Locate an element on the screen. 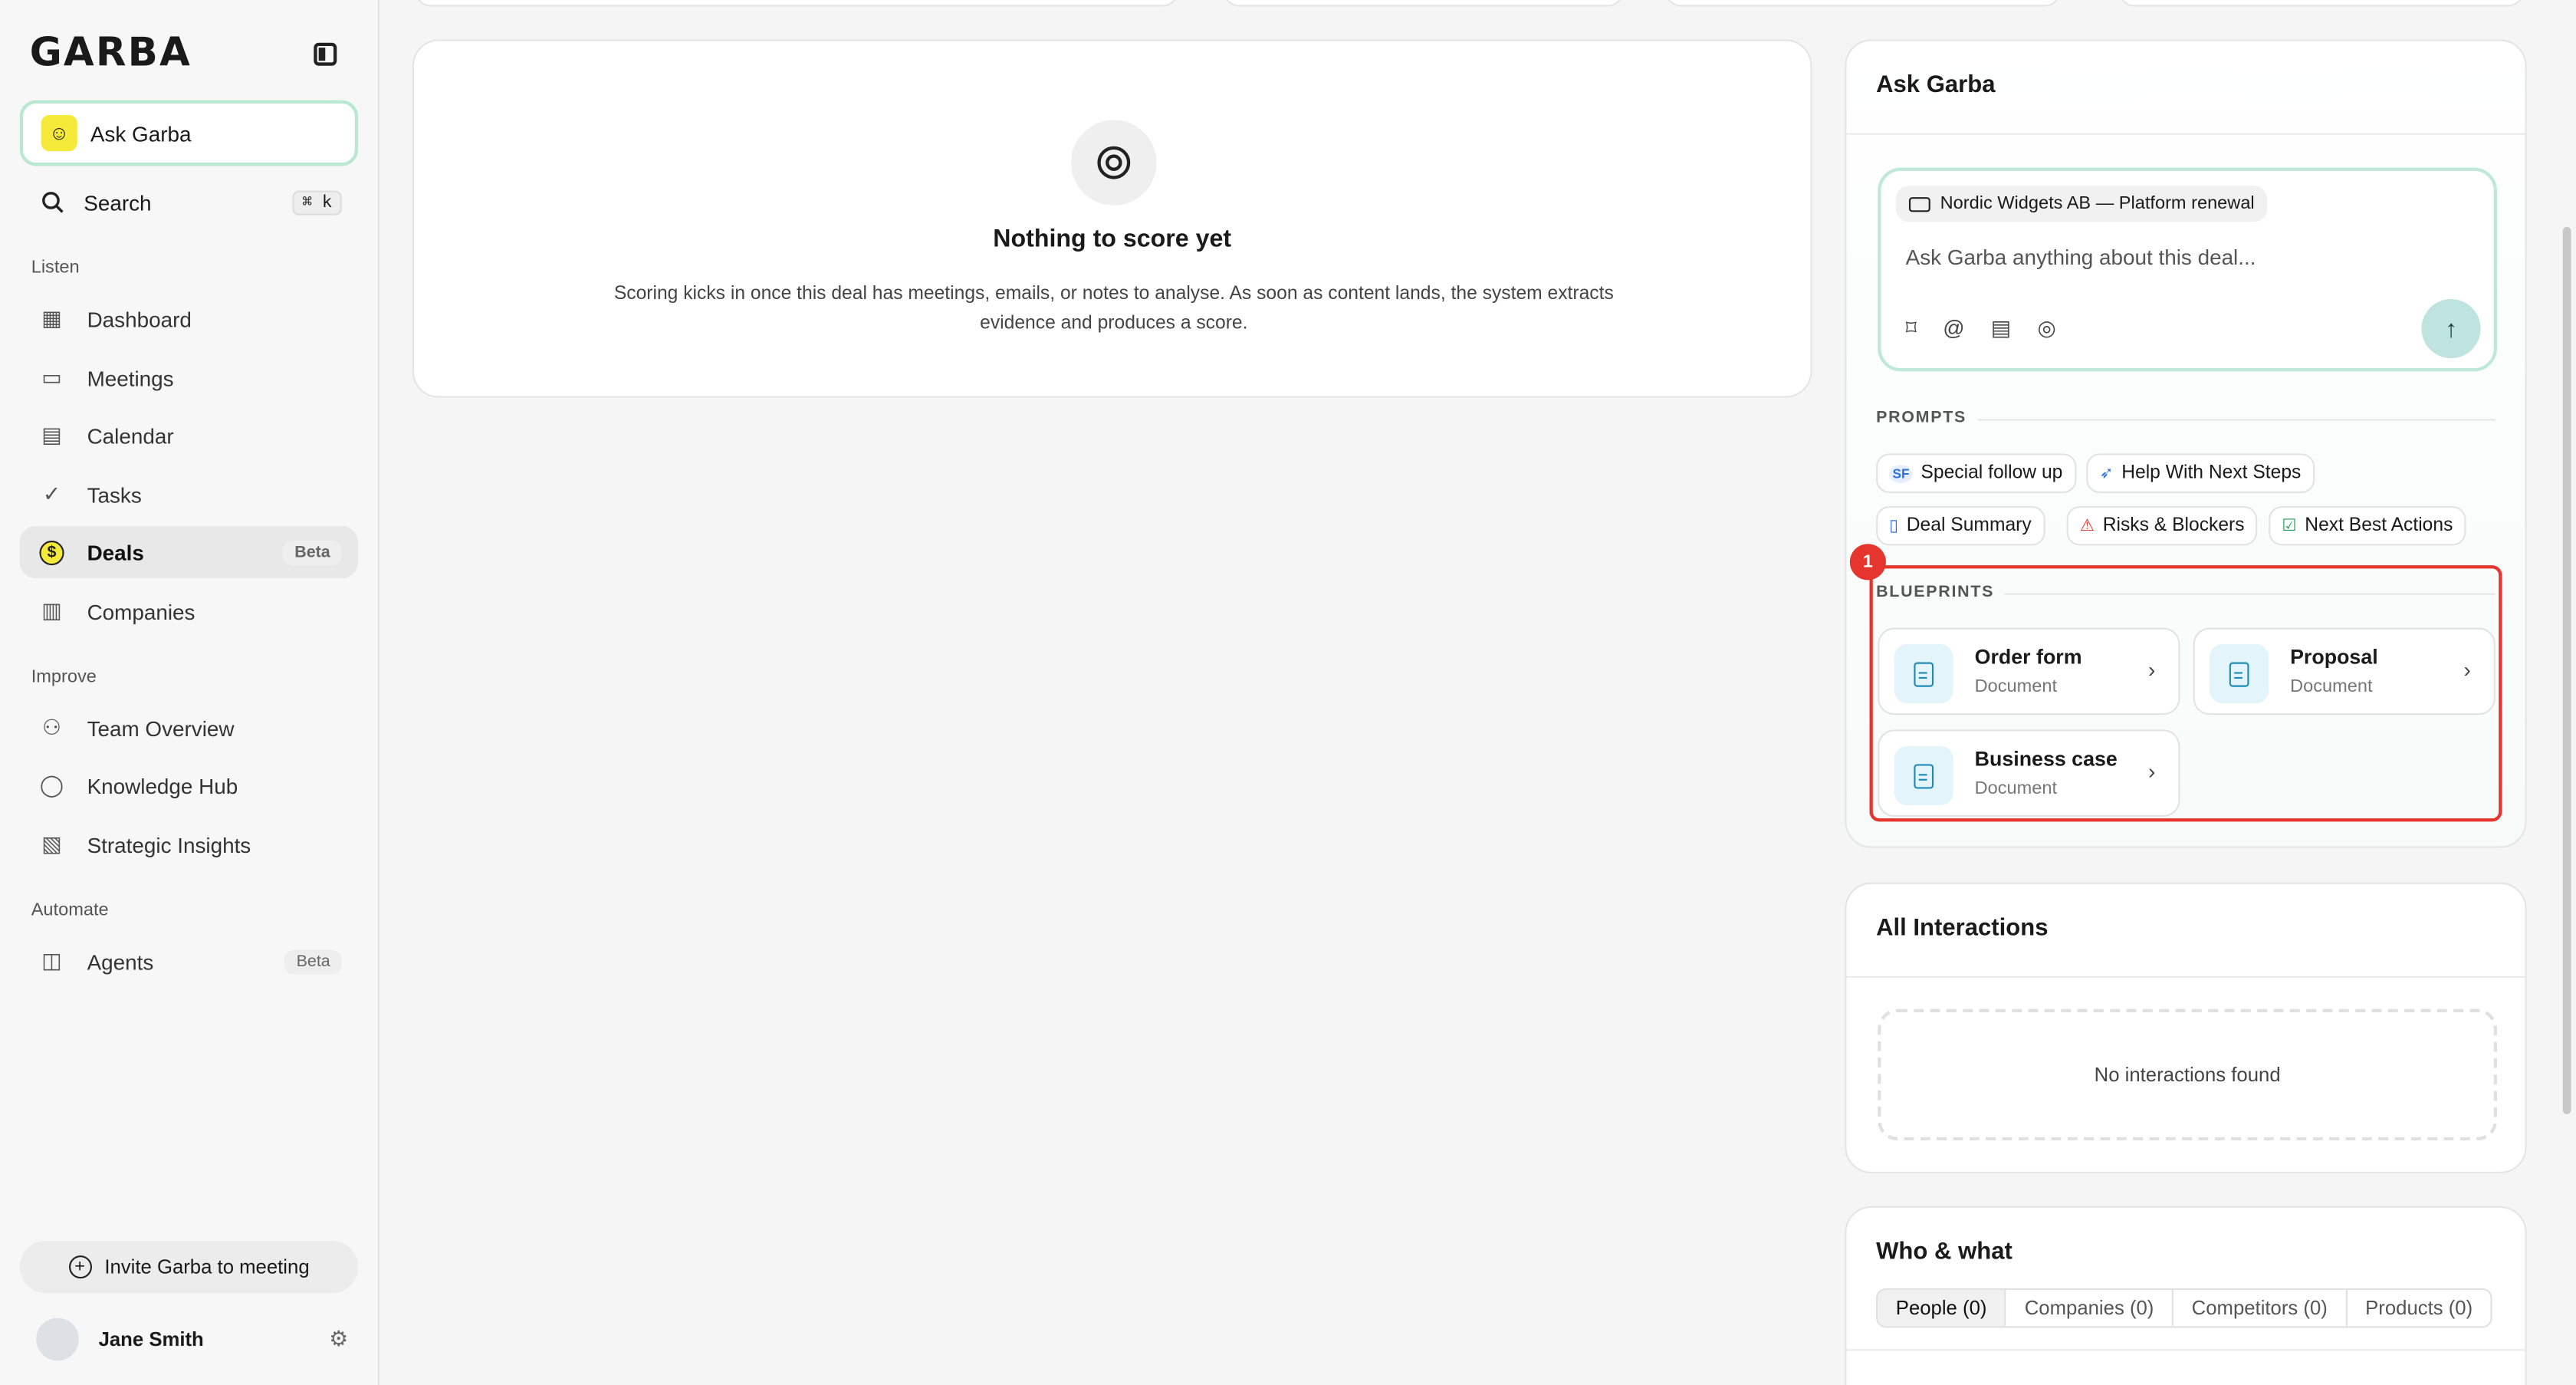  building-icon: ▥ is located at coordinates (52, 610).